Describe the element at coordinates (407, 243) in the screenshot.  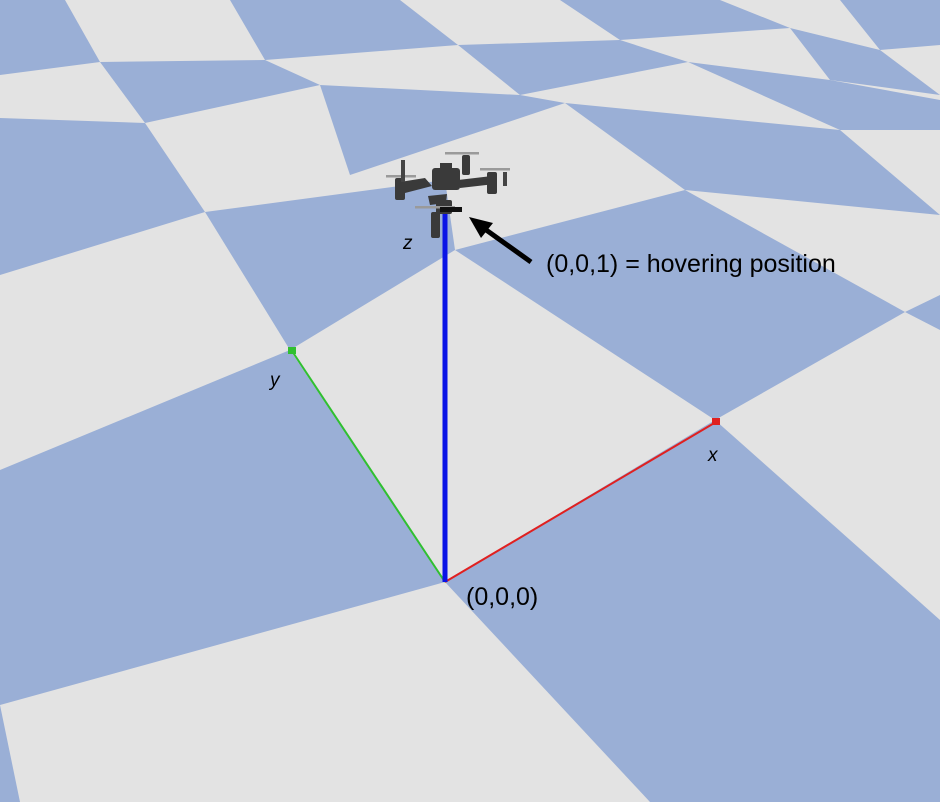
I see `z-axis-label: z` at that location.